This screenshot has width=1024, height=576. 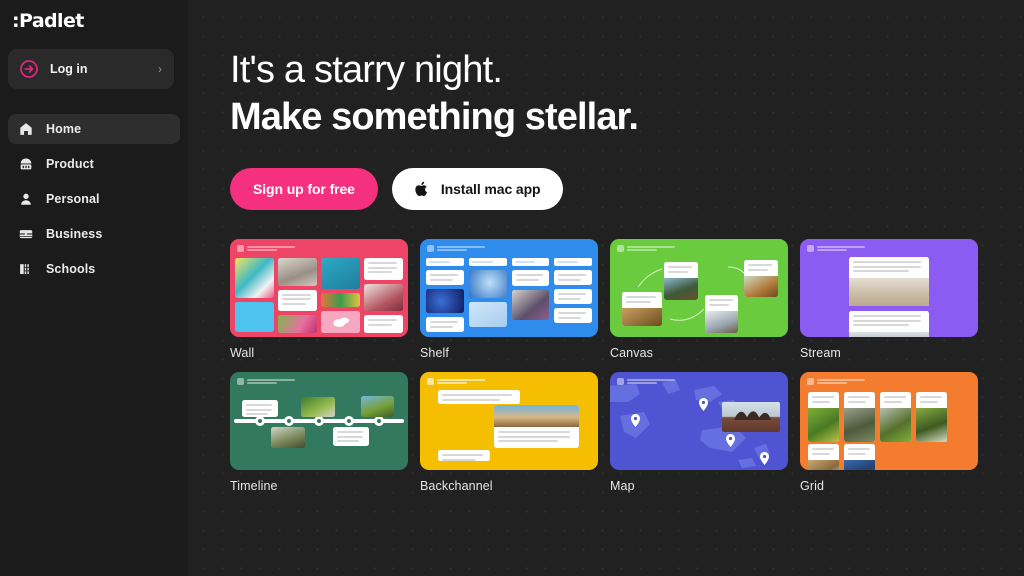 I want to click on sidebar-nav: Home Product Personal Business Schools, so click(x=94, y=199).